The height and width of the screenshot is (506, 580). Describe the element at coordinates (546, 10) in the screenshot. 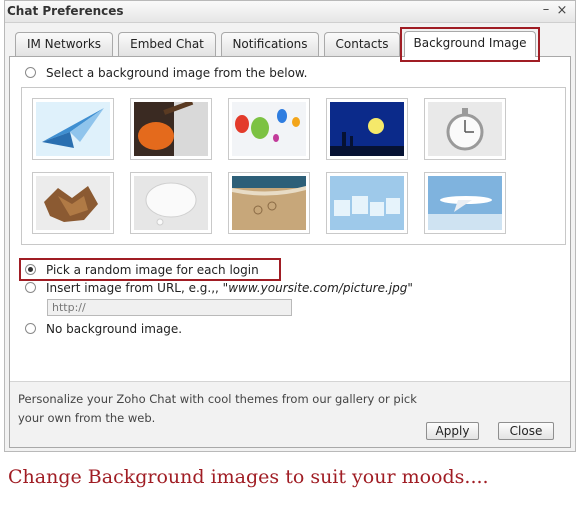

I see `minimize-icon: –` at that location.